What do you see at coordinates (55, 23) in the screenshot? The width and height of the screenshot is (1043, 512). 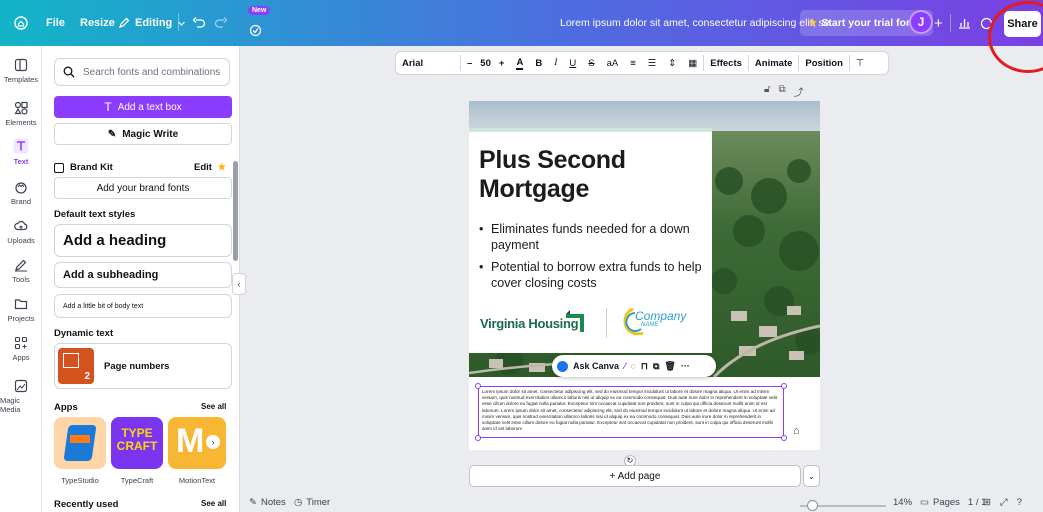 I see `file-menu: File` at bounding box center [55, 23].